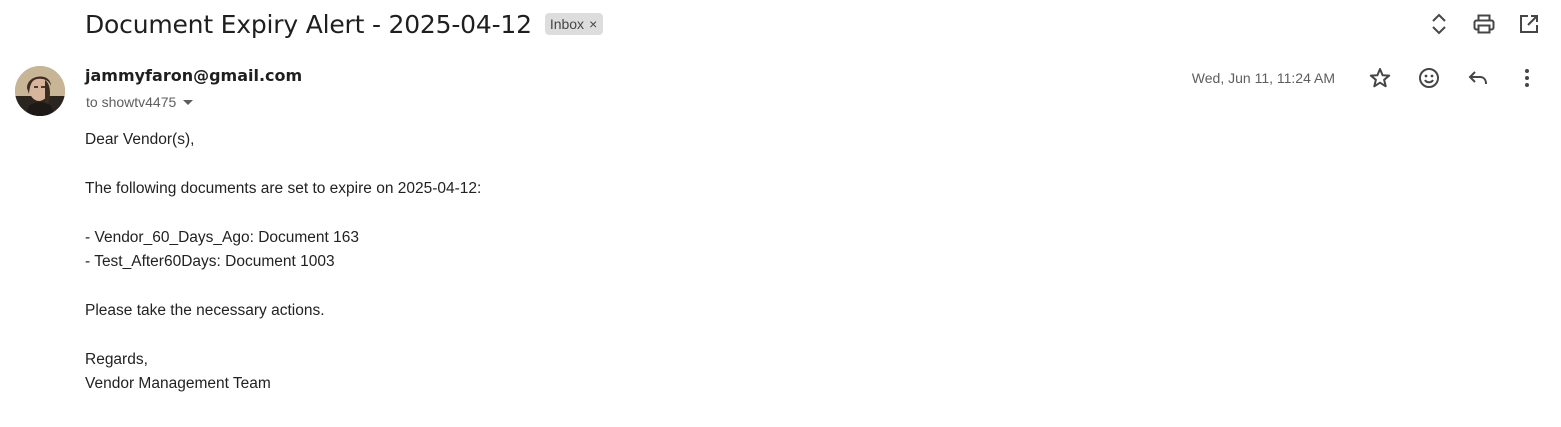 This screenshot has width=1561, height=427. Describe the element at coordinates (40, 91) in the screenshot. I see `sender-avatar` at that location.